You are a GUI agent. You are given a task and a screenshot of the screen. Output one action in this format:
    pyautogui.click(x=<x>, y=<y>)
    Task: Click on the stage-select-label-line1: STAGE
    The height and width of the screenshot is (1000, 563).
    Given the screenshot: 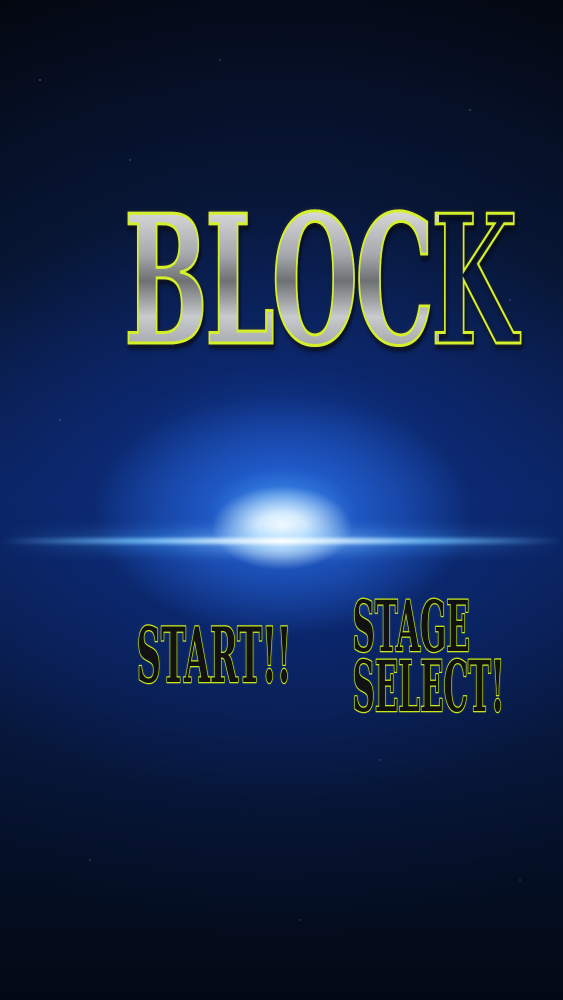 What is the action you would take?
    pyautogui.click(x=411, y=626)
    